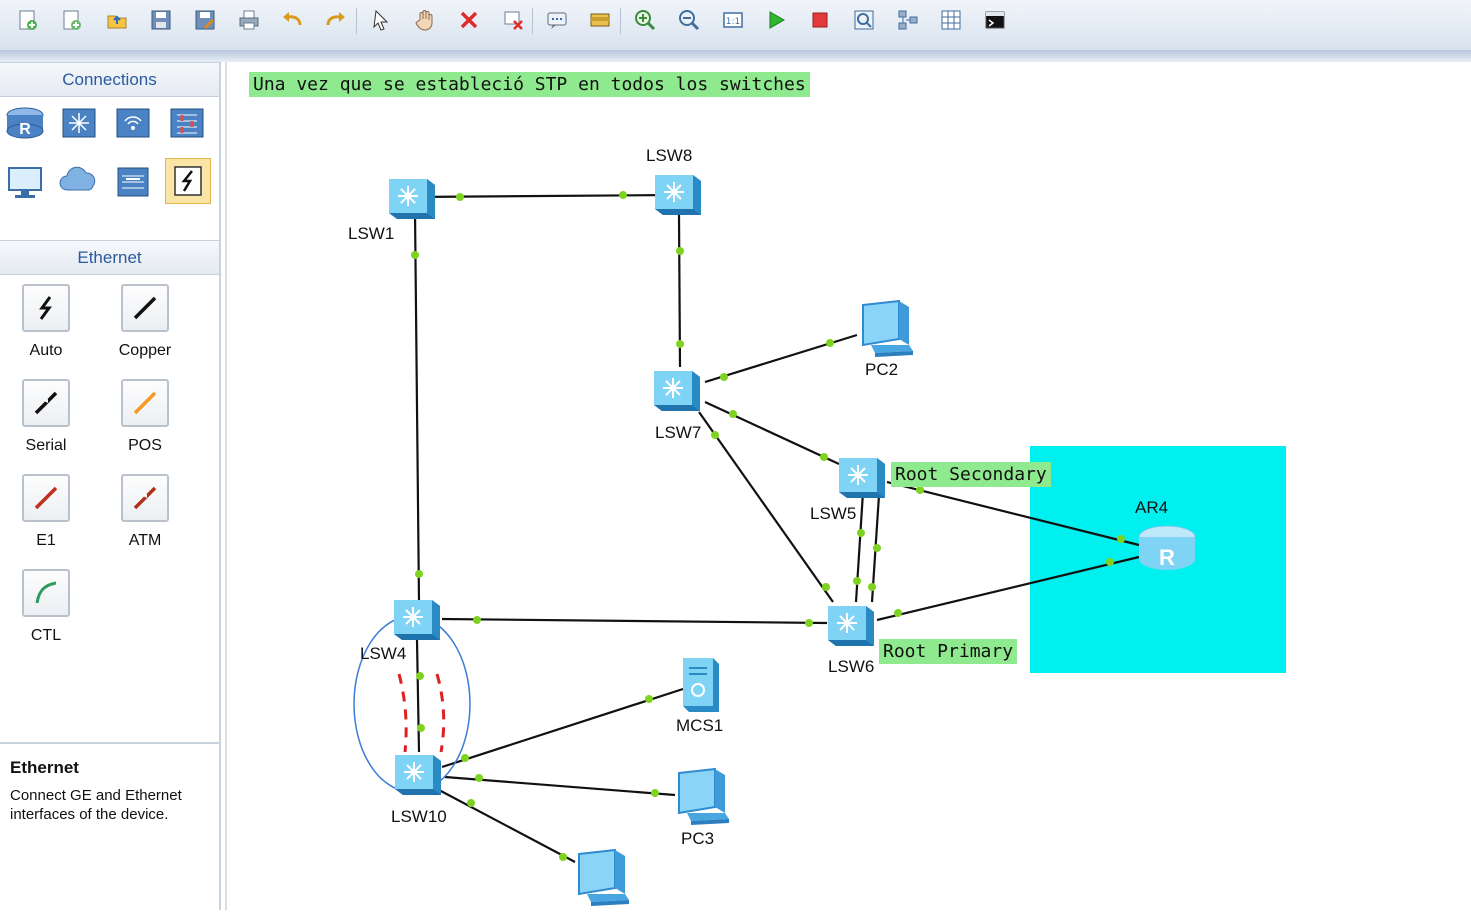 The image size is (1471, 912). Describe the element at coordinates (469, 20) in the screenshot. I see `delete-icon` at that location.